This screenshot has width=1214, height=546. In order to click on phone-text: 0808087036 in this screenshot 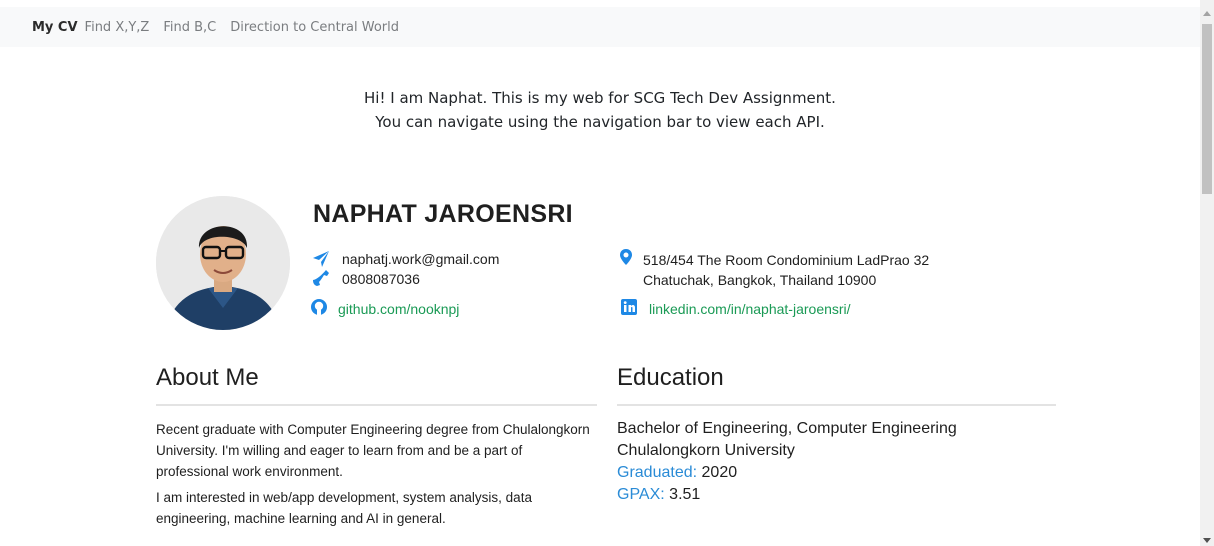, I will do `click(381, 279)`.